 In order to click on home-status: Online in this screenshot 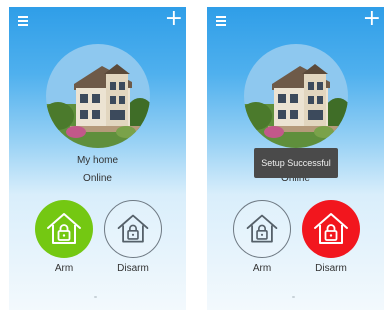, I will do `click(97, 178)`.